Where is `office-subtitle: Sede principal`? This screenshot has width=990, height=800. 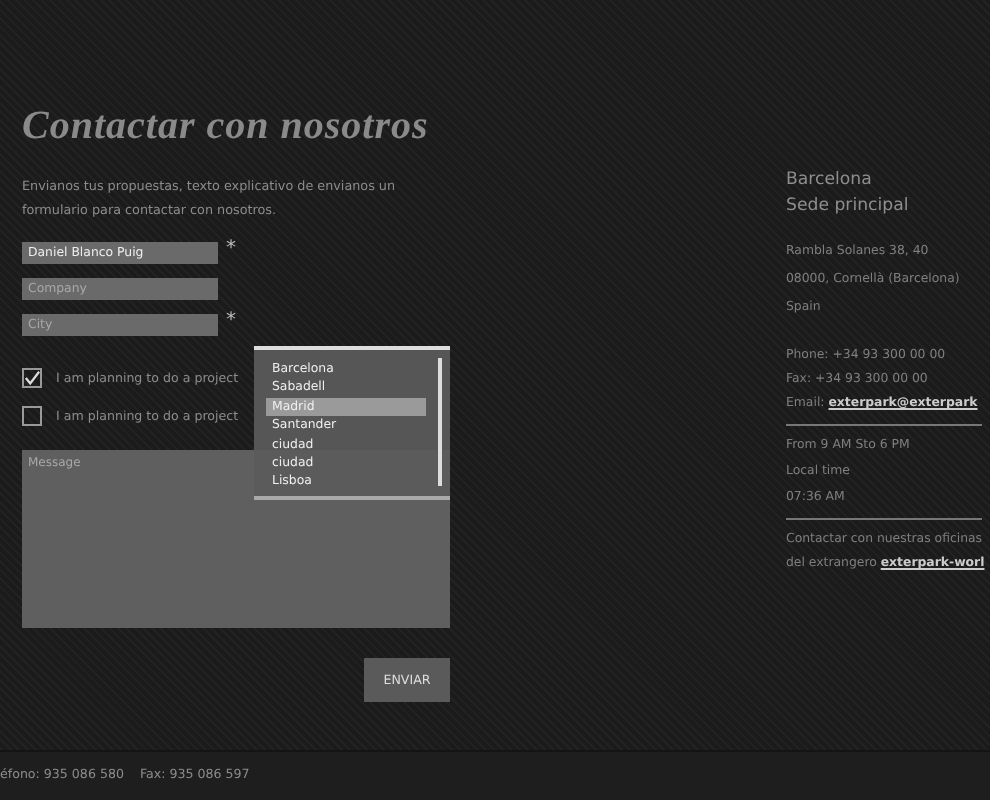 office-subtitle: Sede principal is located at coordinates (848, 207).